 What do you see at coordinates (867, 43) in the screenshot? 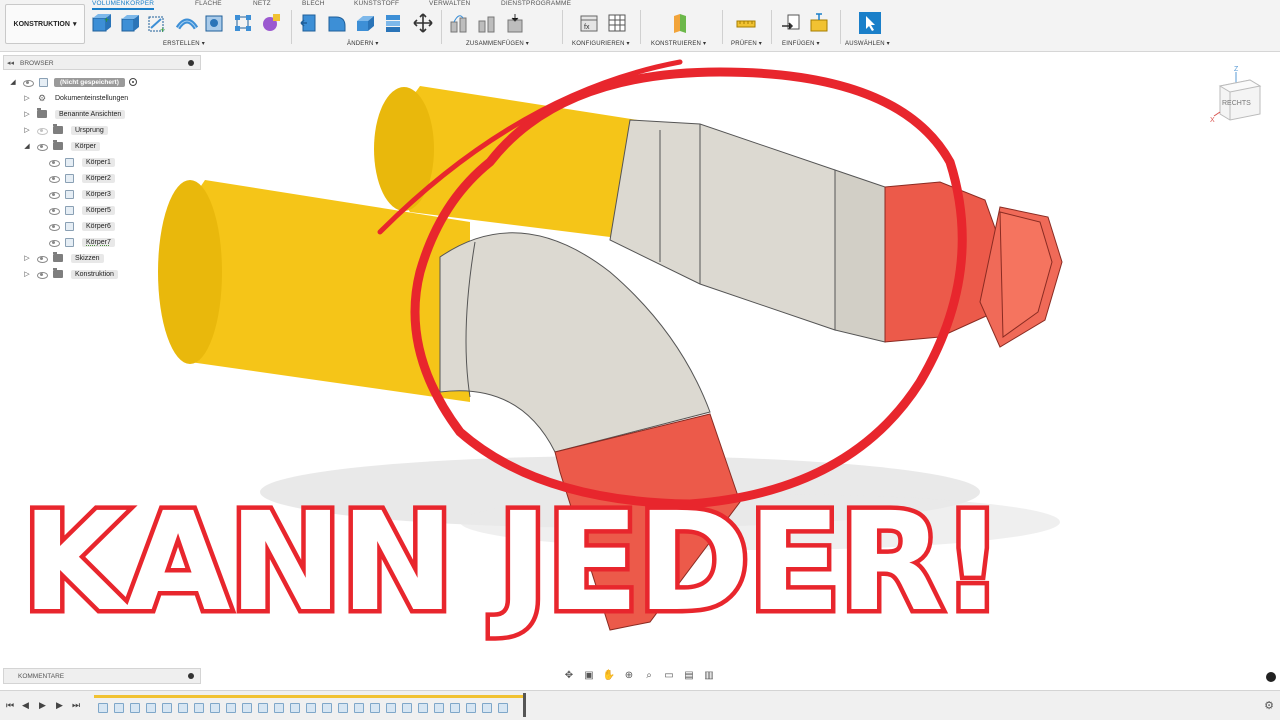
I see `group-label-auswaehlen: AUSWÄHLEN ▾` at bounding box center [867, 43].